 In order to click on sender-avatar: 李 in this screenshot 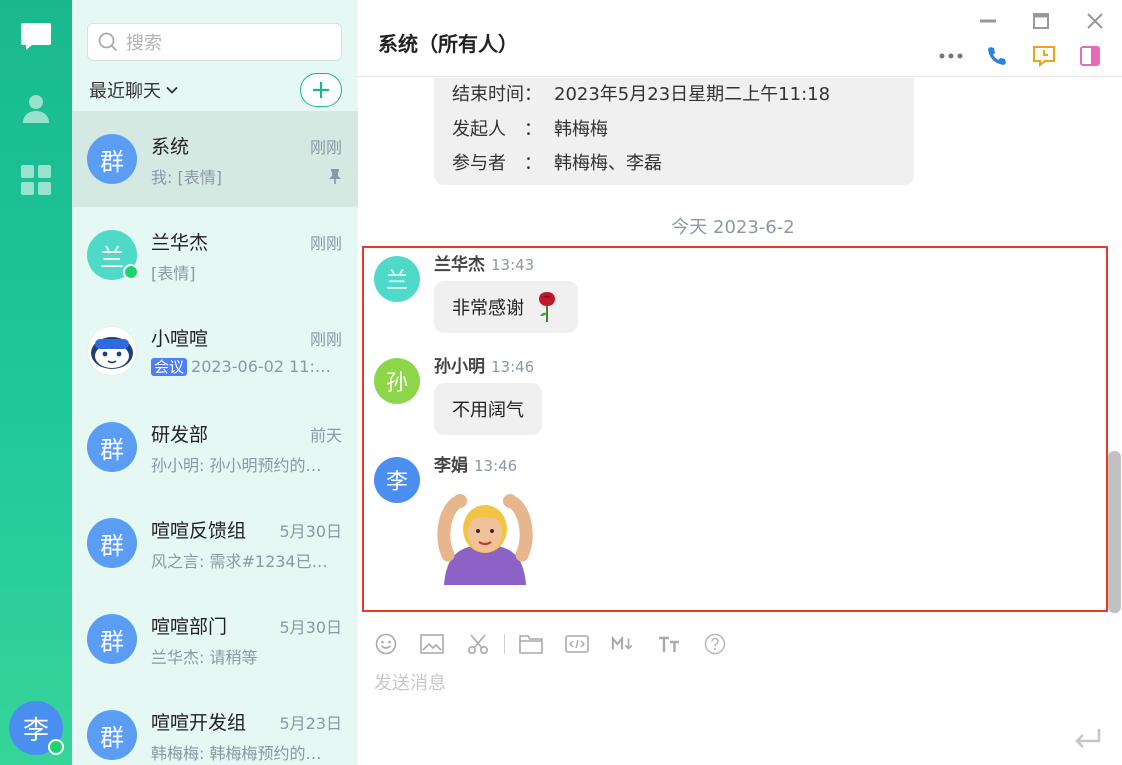, I will do `click(397, 480)`.